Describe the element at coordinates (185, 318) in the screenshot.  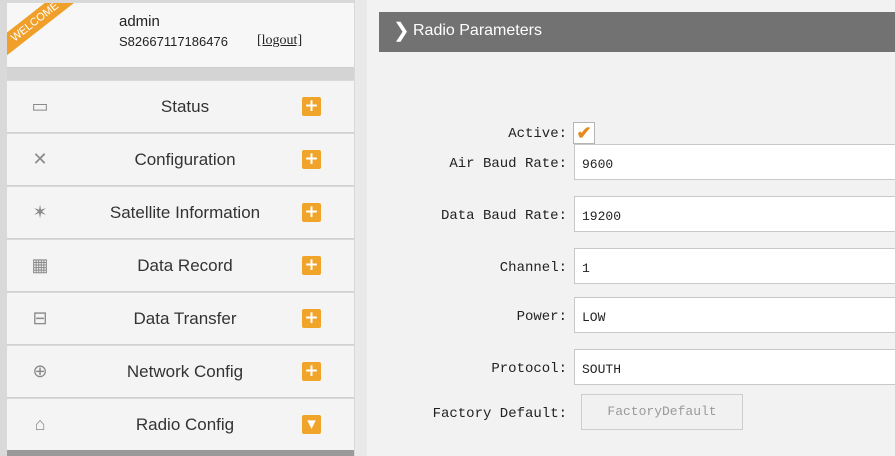
I see `sidebar-item-label: Data Transfer` at that location.